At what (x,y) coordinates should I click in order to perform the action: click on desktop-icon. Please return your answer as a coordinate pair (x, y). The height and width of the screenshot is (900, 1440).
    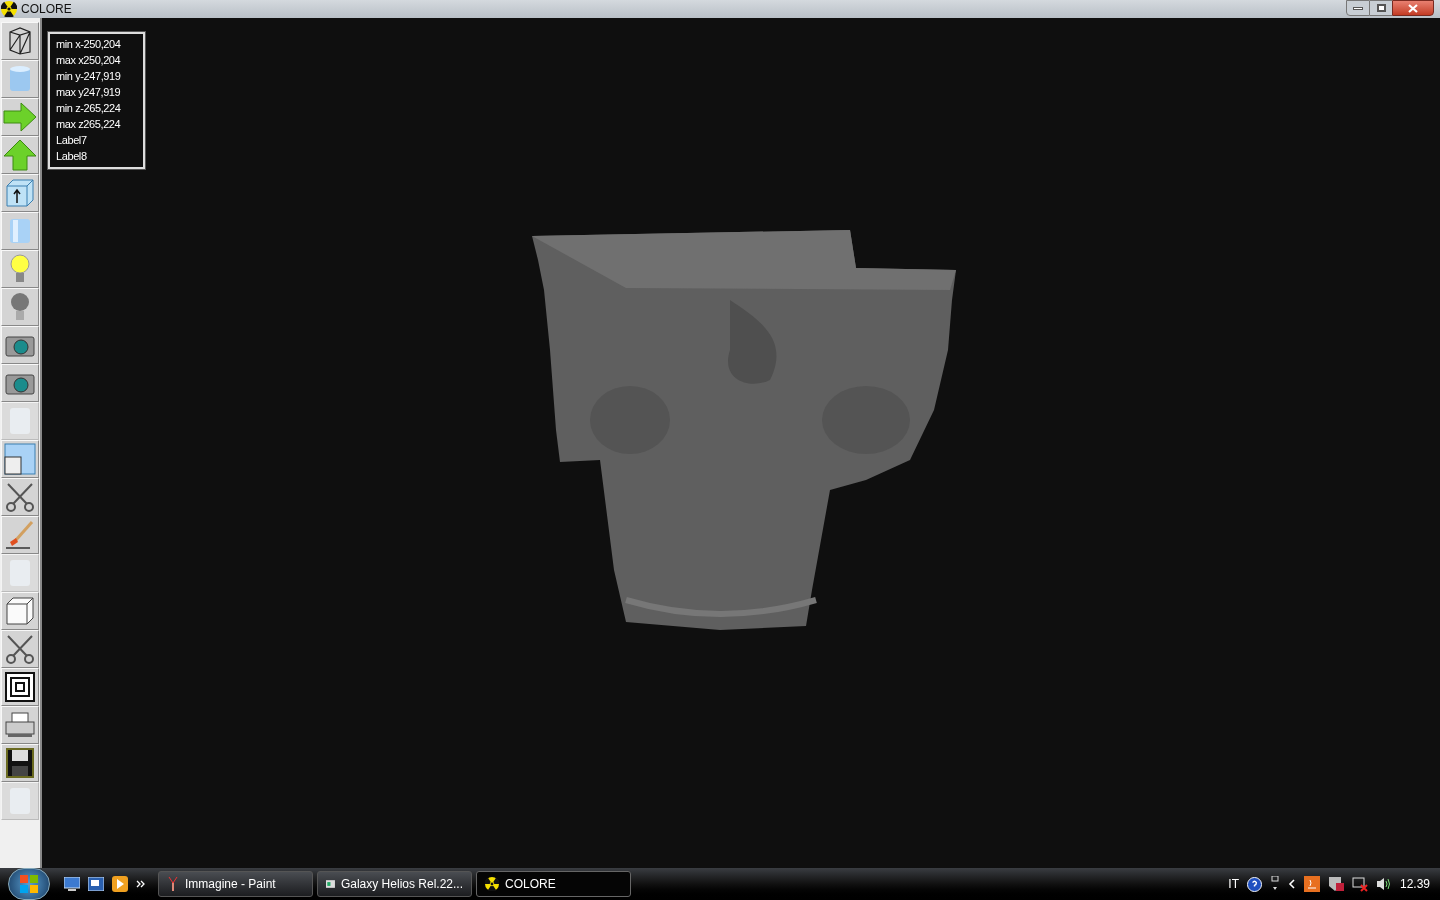
    Looking at the image, I should click on (72, 884).